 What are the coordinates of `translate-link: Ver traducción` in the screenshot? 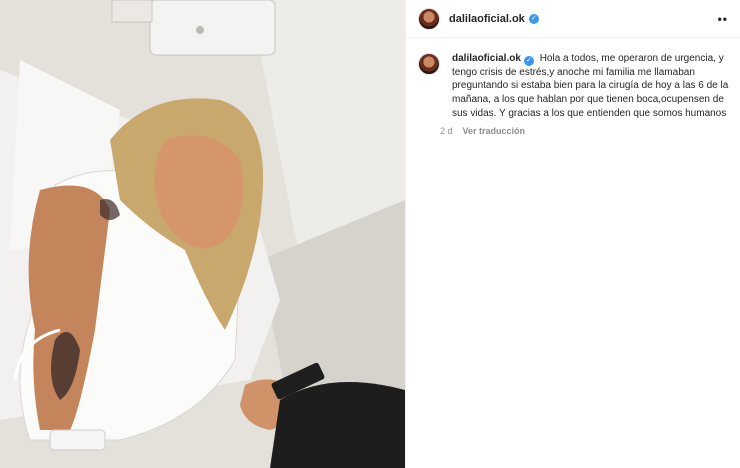 It's located at (494, 131).